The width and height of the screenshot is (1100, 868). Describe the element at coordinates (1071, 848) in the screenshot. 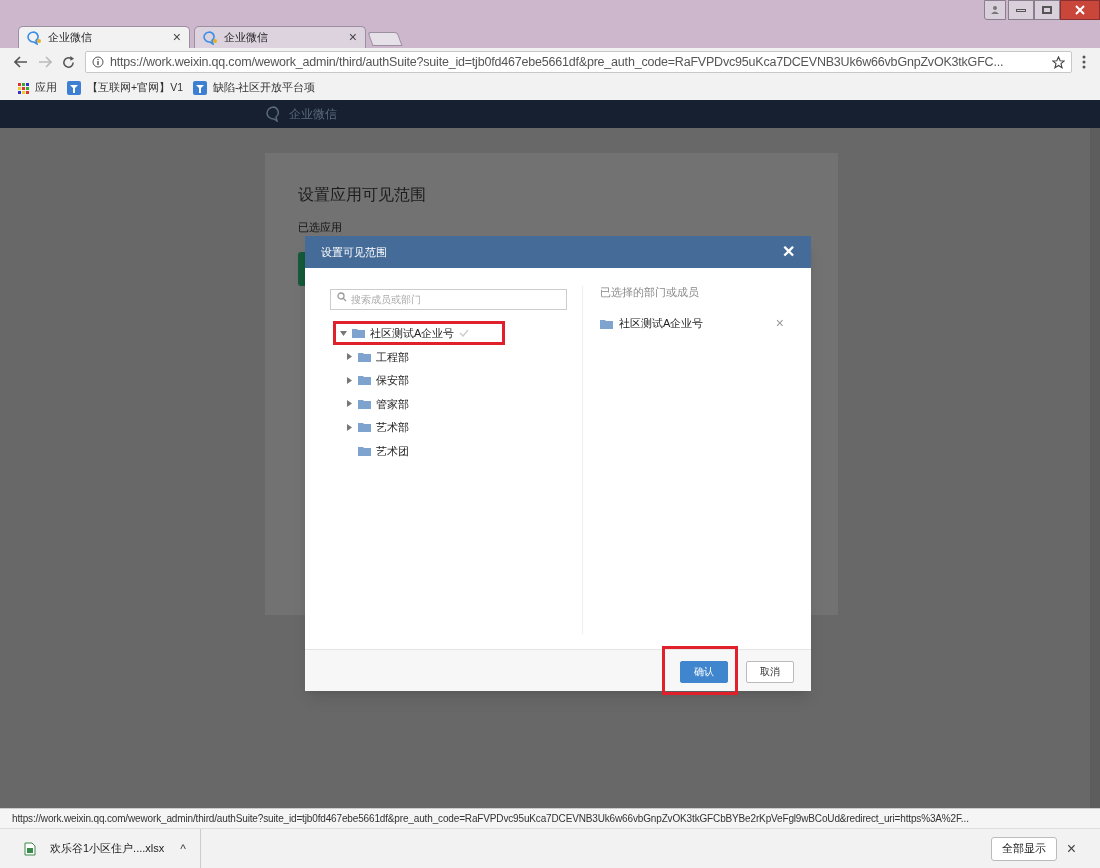

I see `close-bar-button: ×` at that location.